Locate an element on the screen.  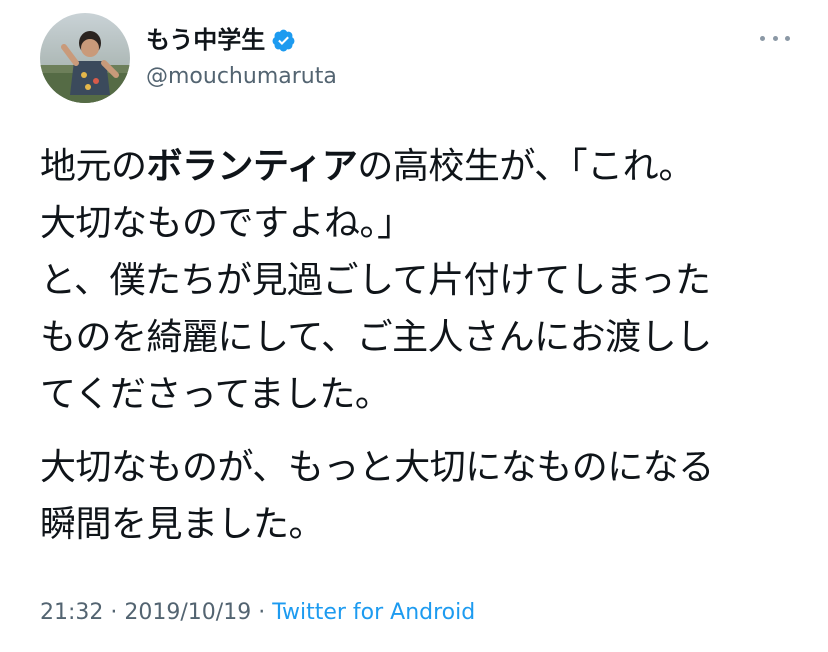
text-segment: の高校生が、「これ。 is located at coordinates (525, 166).